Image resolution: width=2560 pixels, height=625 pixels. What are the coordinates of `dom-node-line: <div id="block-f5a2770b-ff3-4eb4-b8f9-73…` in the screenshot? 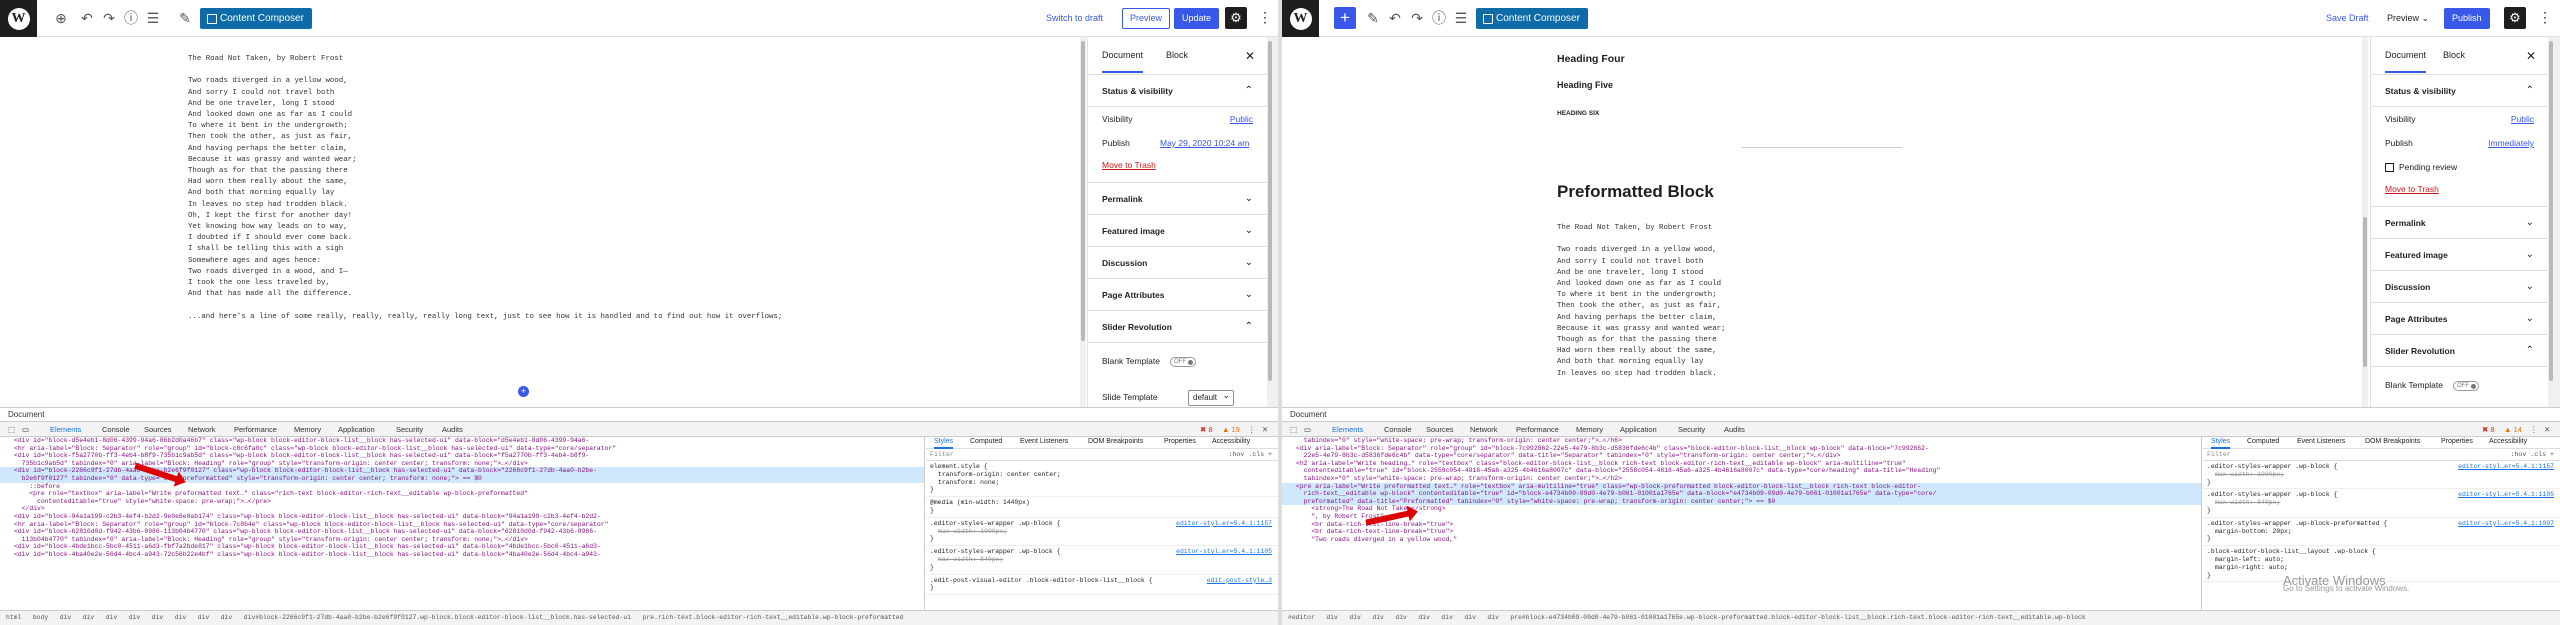 It's located at (462, 456).